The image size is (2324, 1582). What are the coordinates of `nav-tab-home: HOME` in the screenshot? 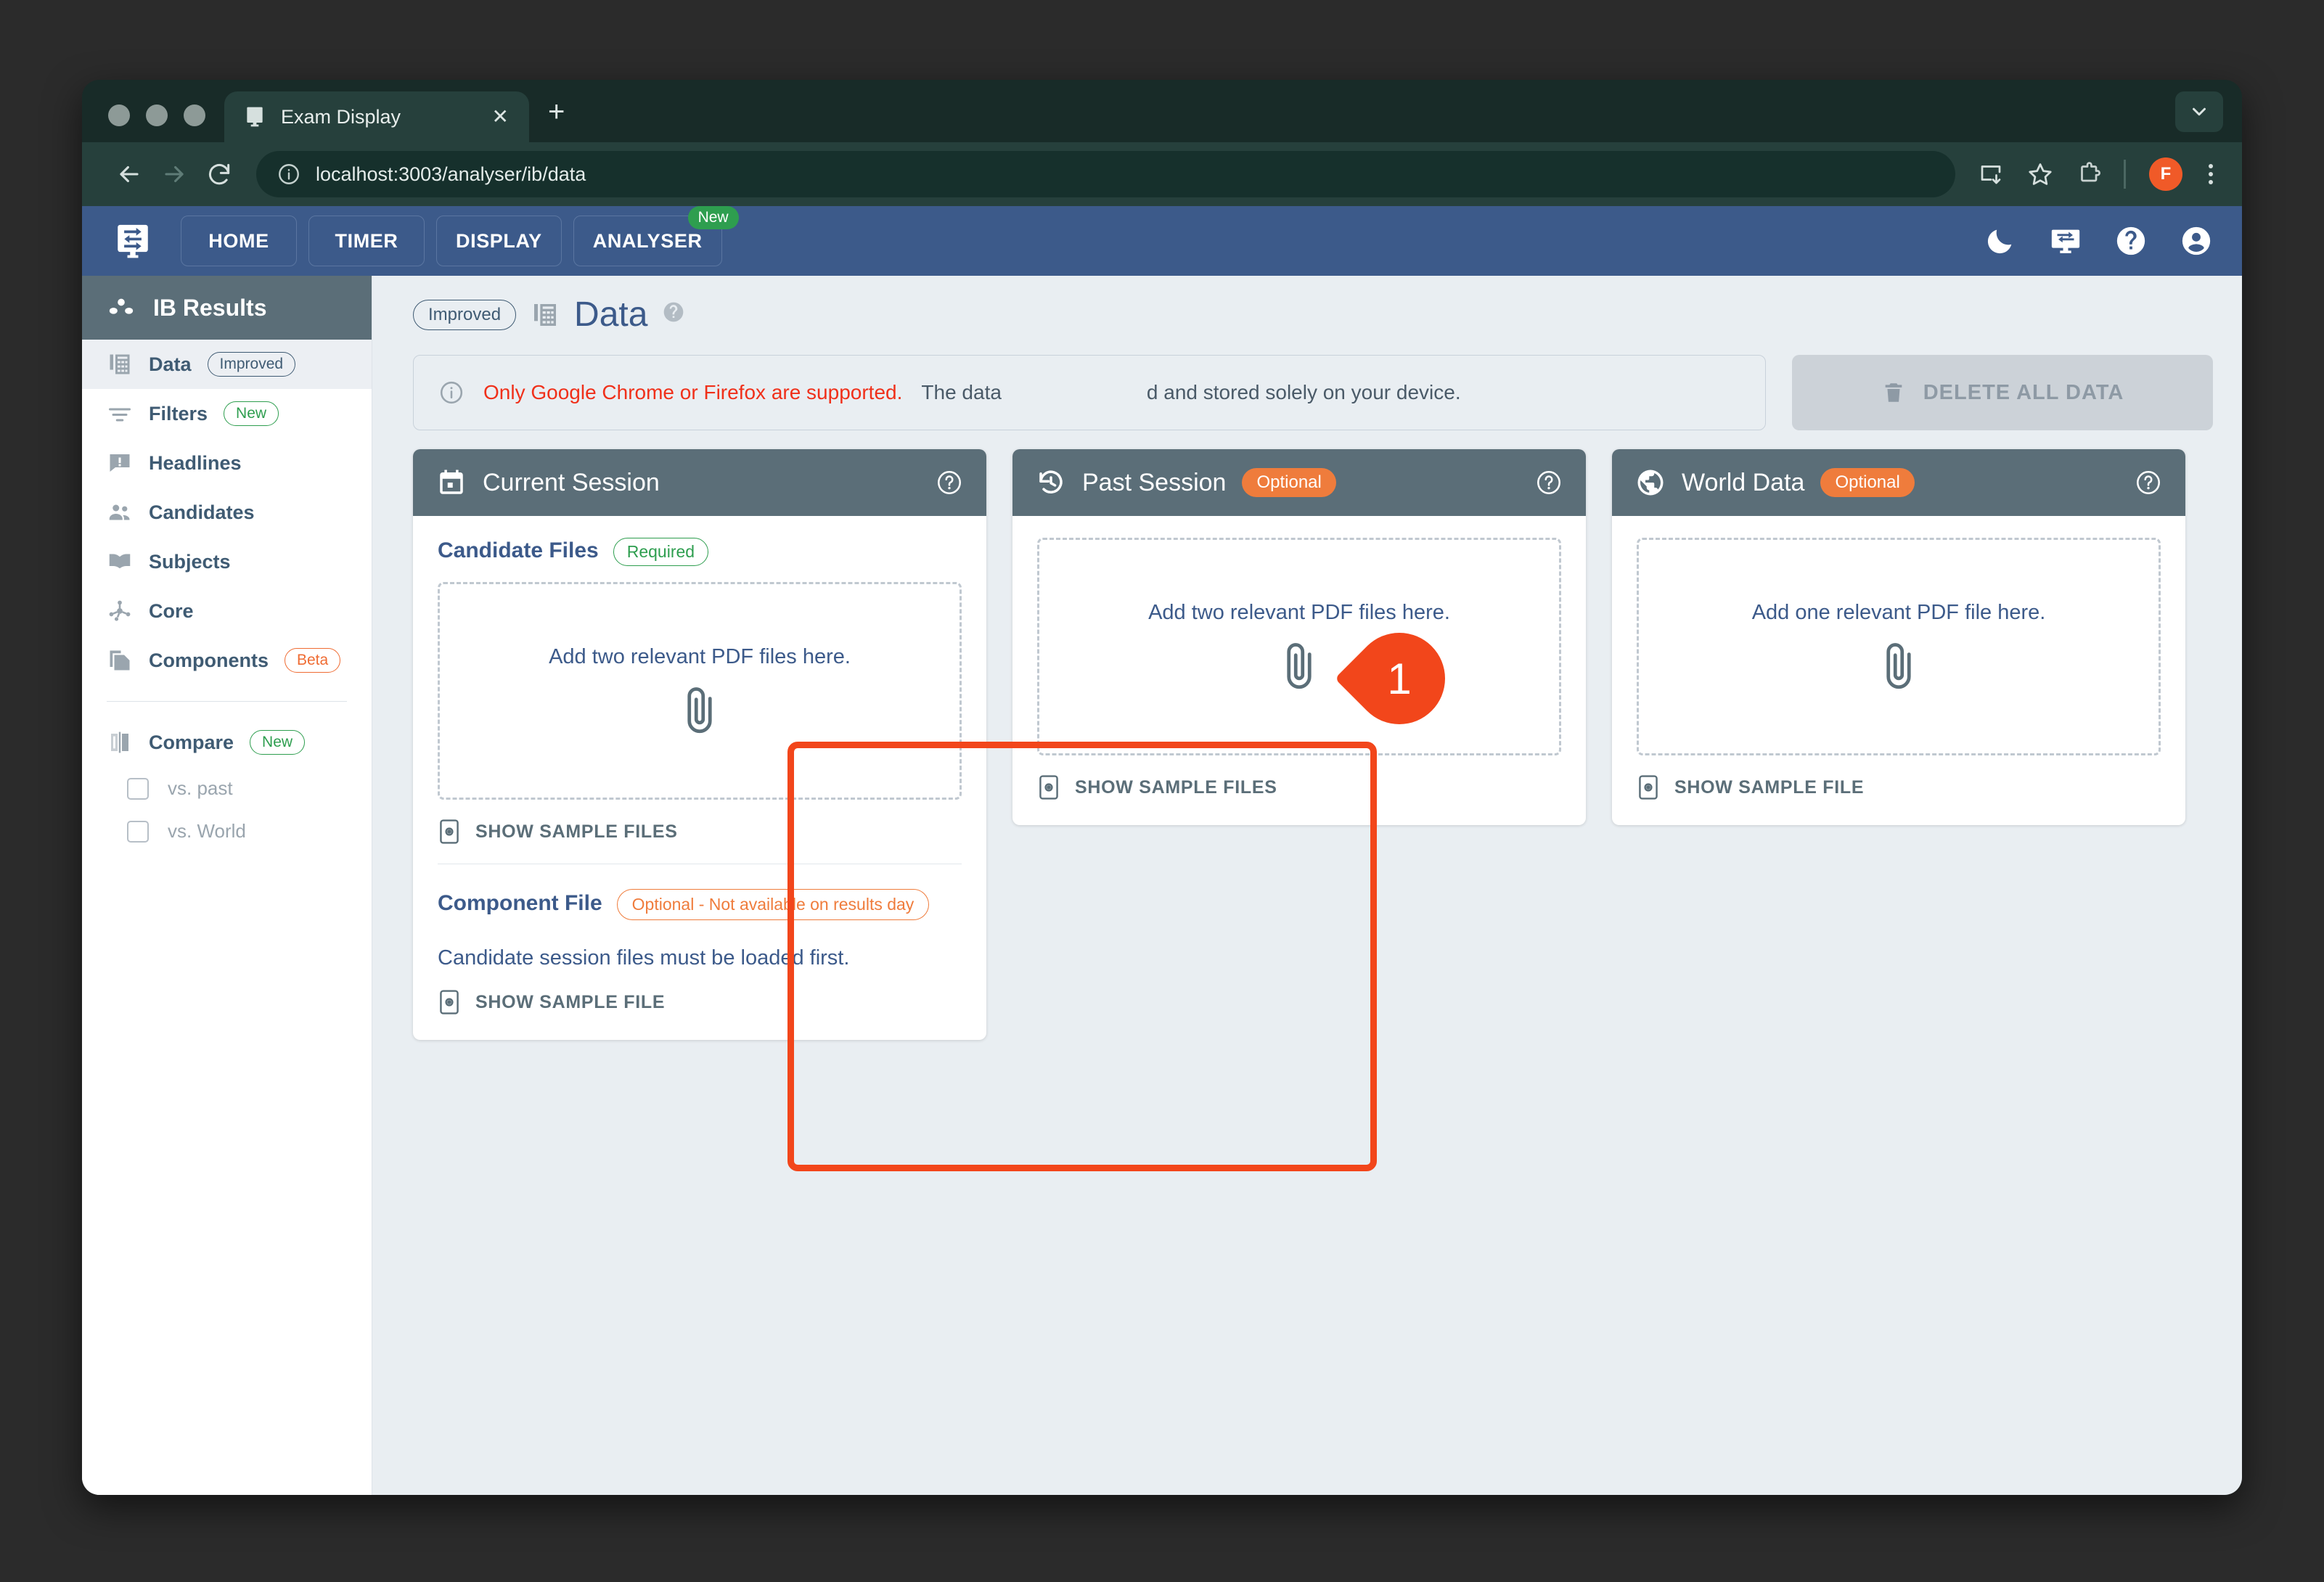 It's located at (239, 241).